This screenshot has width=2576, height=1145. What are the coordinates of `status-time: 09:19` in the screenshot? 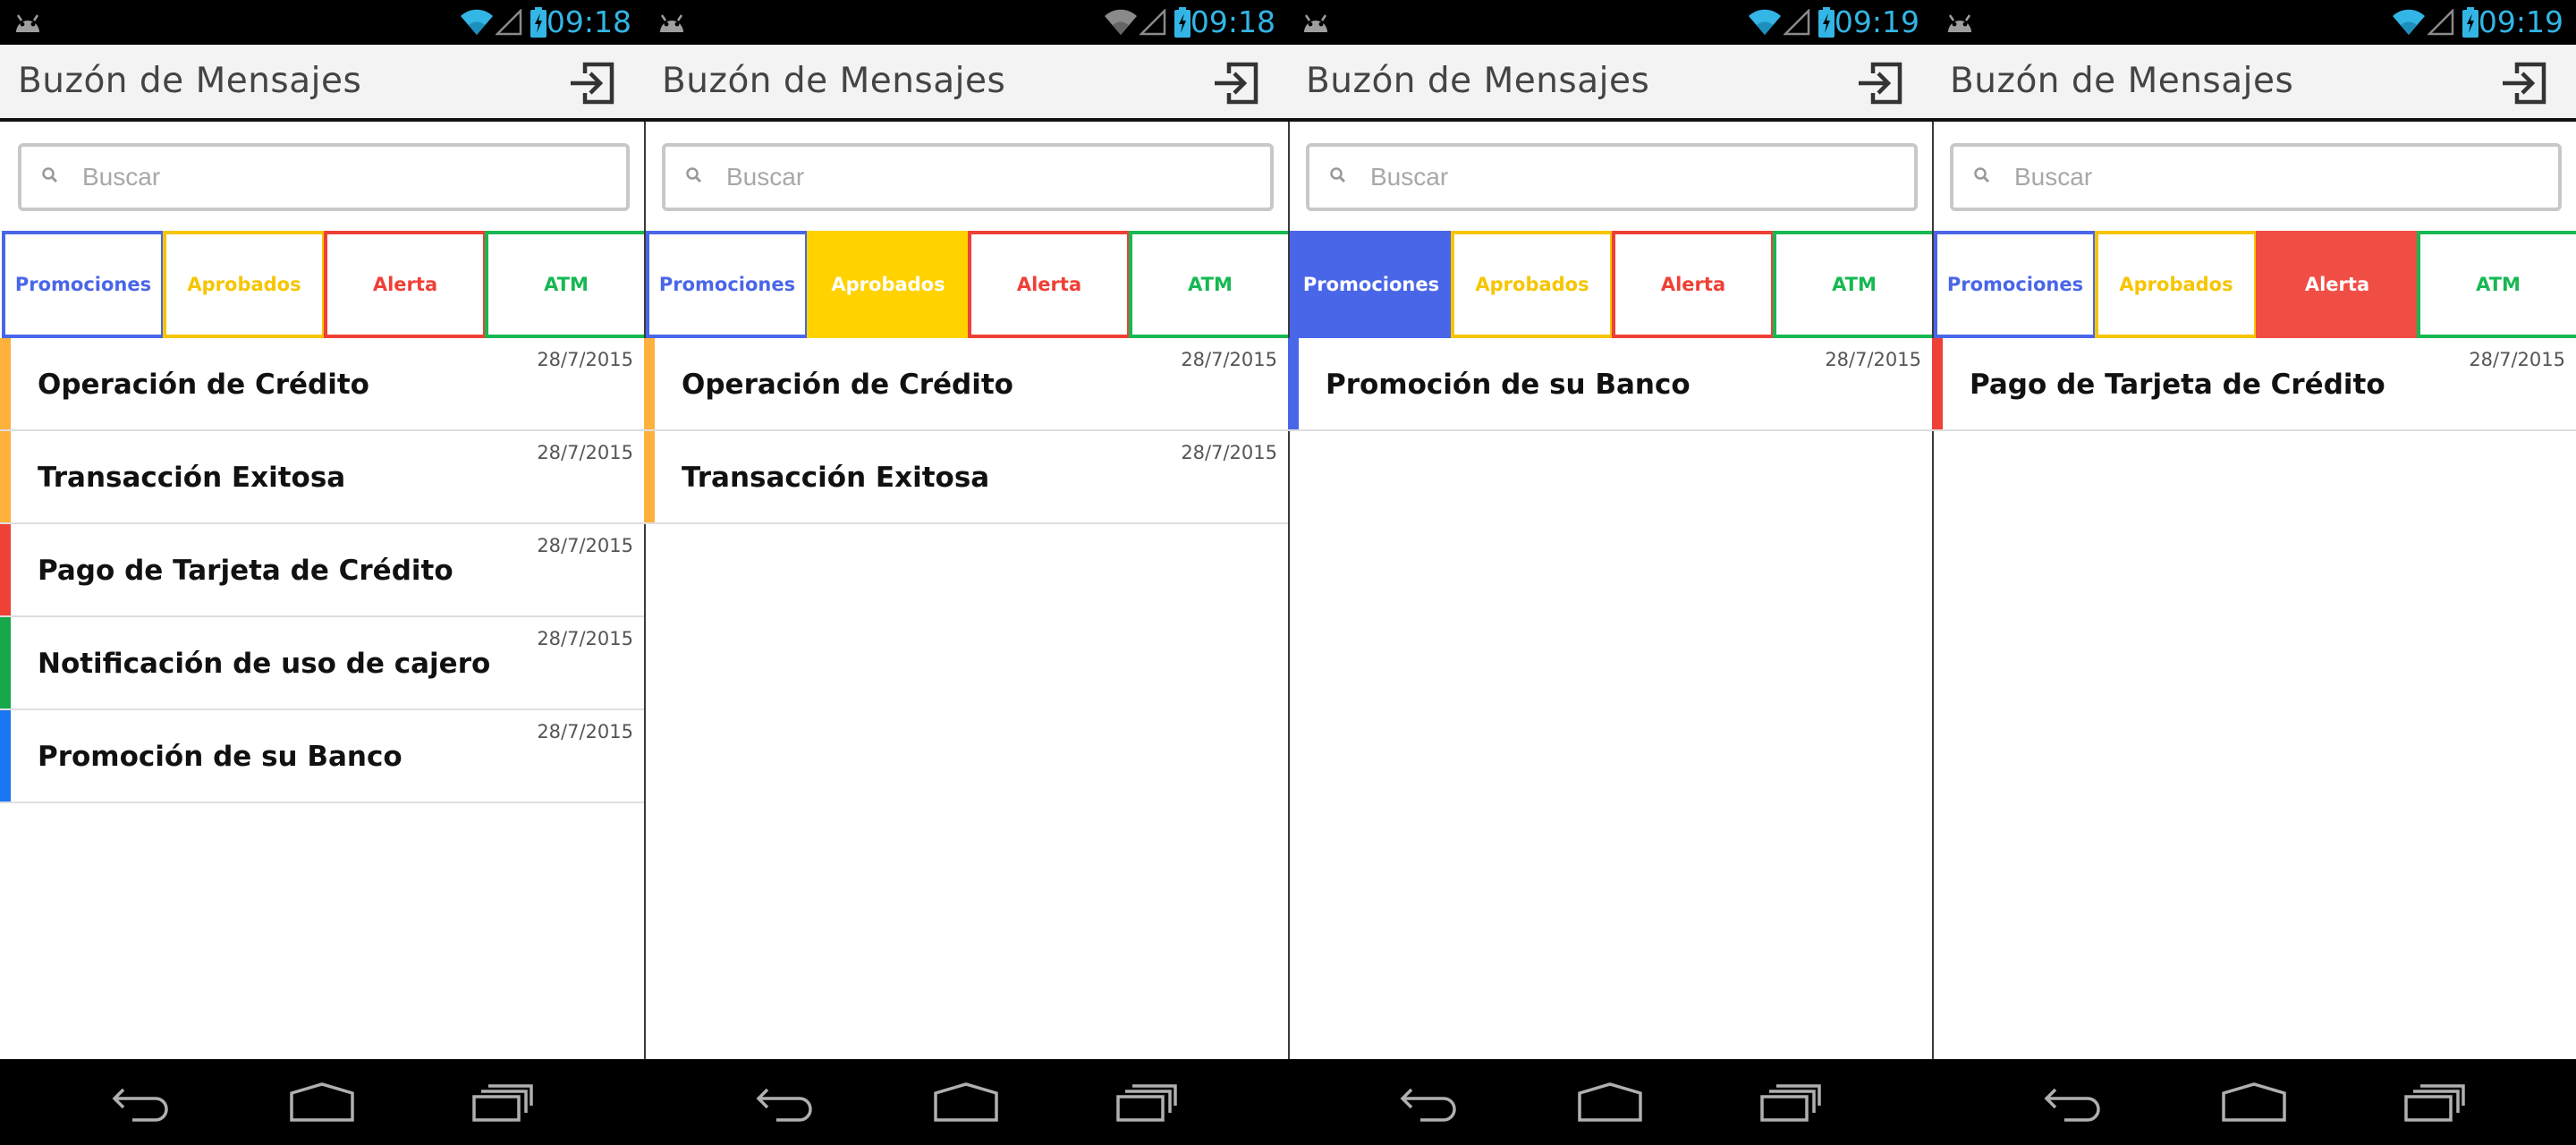 It's located at (2520, 21).